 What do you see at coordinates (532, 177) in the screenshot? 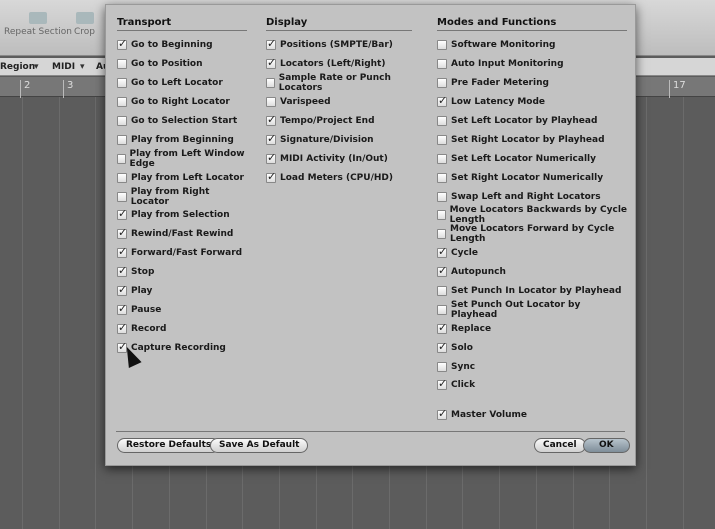
I see `checkbox-item: Set Right Locator Numerically` at bounding box center [532, 177].